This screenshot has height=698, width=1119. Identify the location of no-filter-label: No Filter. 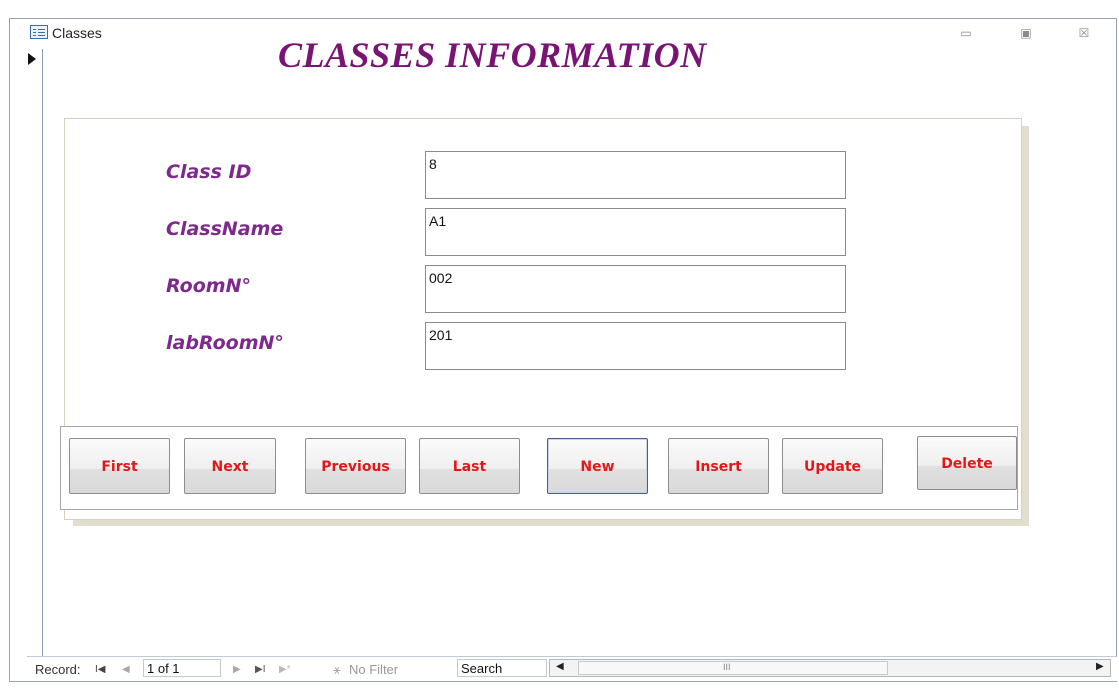
(373, 669).